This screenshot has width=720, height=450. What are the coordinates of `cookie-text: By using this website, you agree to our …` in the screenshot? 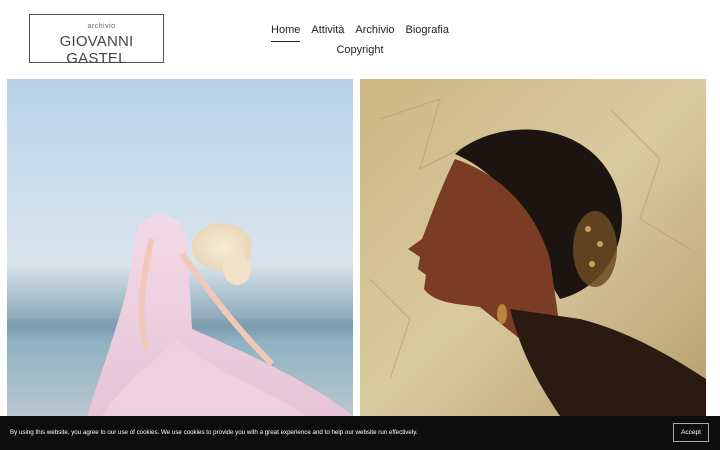 It's located at (214, 432).